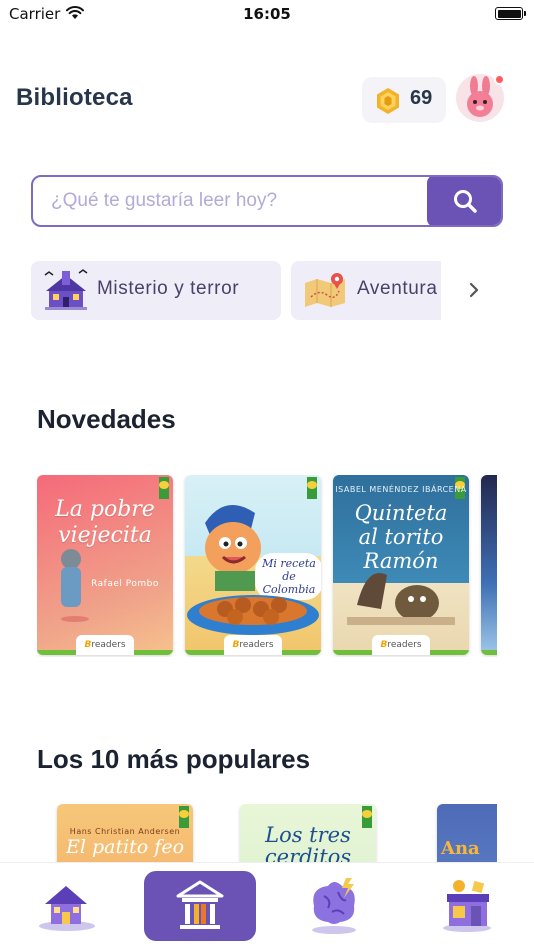  I want to click on category-label: Aventura, so click(397, 288).